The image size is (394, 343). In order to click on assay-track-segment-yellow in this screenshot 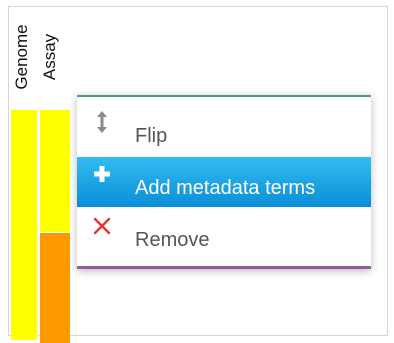, I will do `click(55, 171)`.